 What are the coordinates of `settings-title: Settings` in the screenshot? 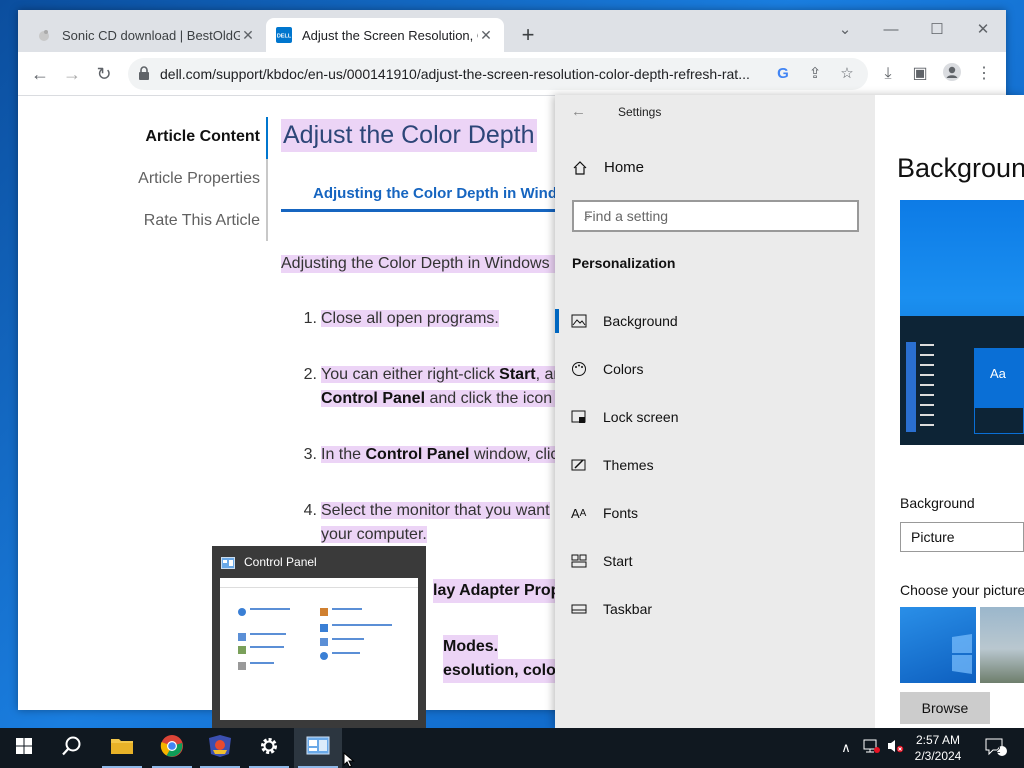 It's located at (640, 112).